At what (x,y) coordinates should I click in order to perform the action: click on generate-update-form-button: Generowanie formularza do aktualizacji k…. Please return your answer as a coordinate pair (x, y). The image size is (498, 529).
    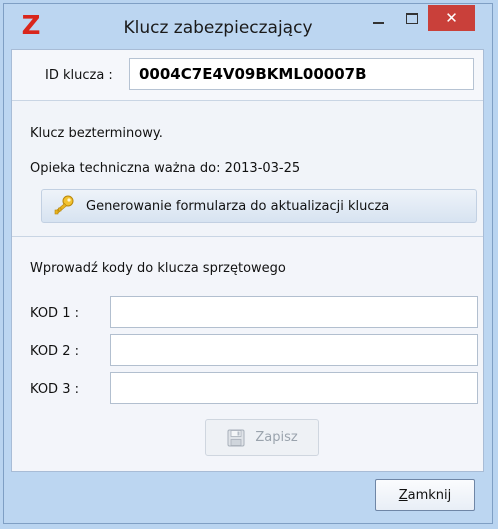
    Looking at the image, I should click on (259, 206).